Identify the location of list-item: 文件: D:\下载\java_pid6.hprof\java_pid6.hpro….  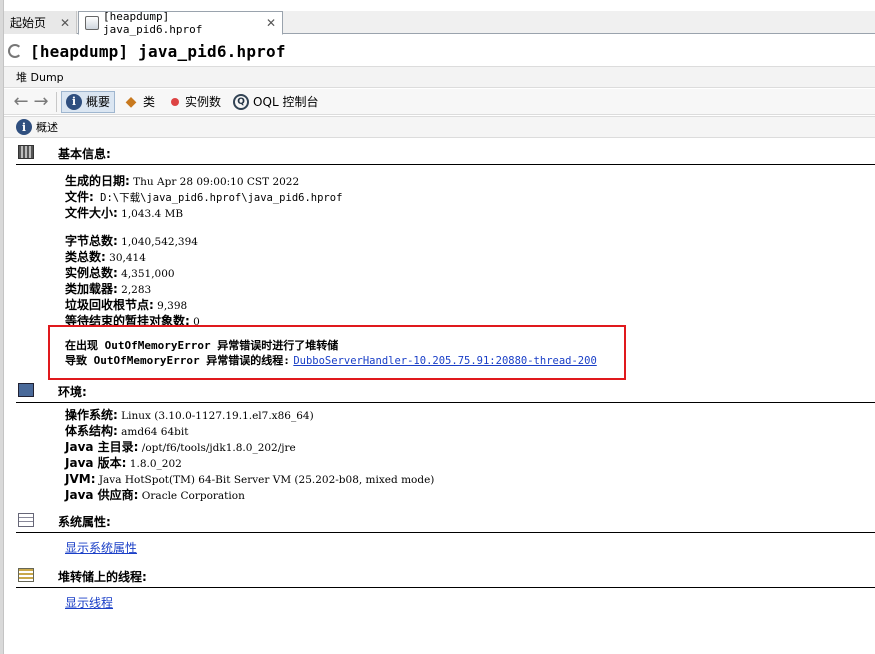
(203, 198).